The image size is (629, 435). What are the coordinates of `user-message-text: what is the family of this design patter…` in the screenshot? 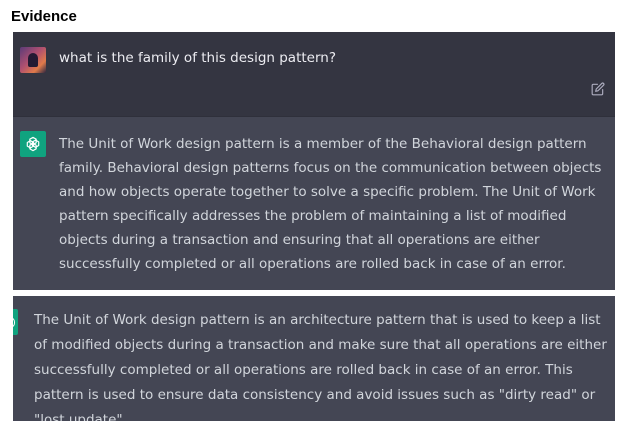 It's located at (198, 58).